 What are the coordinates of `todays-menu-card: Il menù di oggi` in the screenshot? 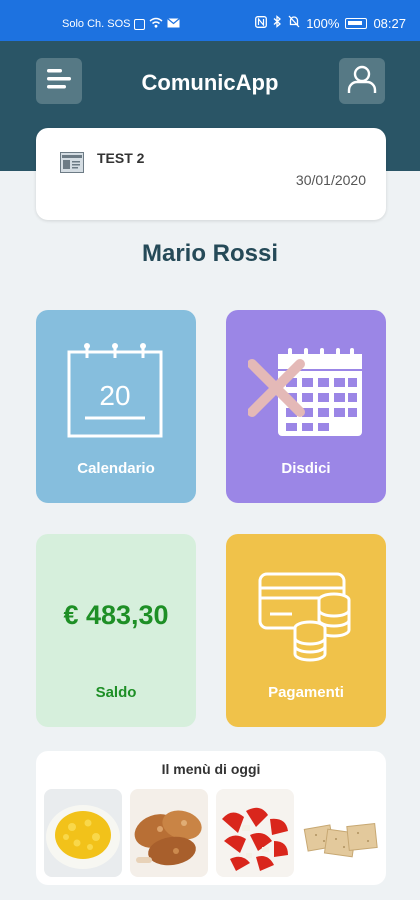 It's located at (211, 818).